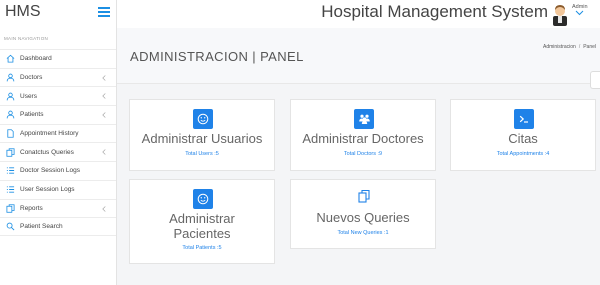  I want to click on sidebar-item-label: Appointment History, so click(49, 134).